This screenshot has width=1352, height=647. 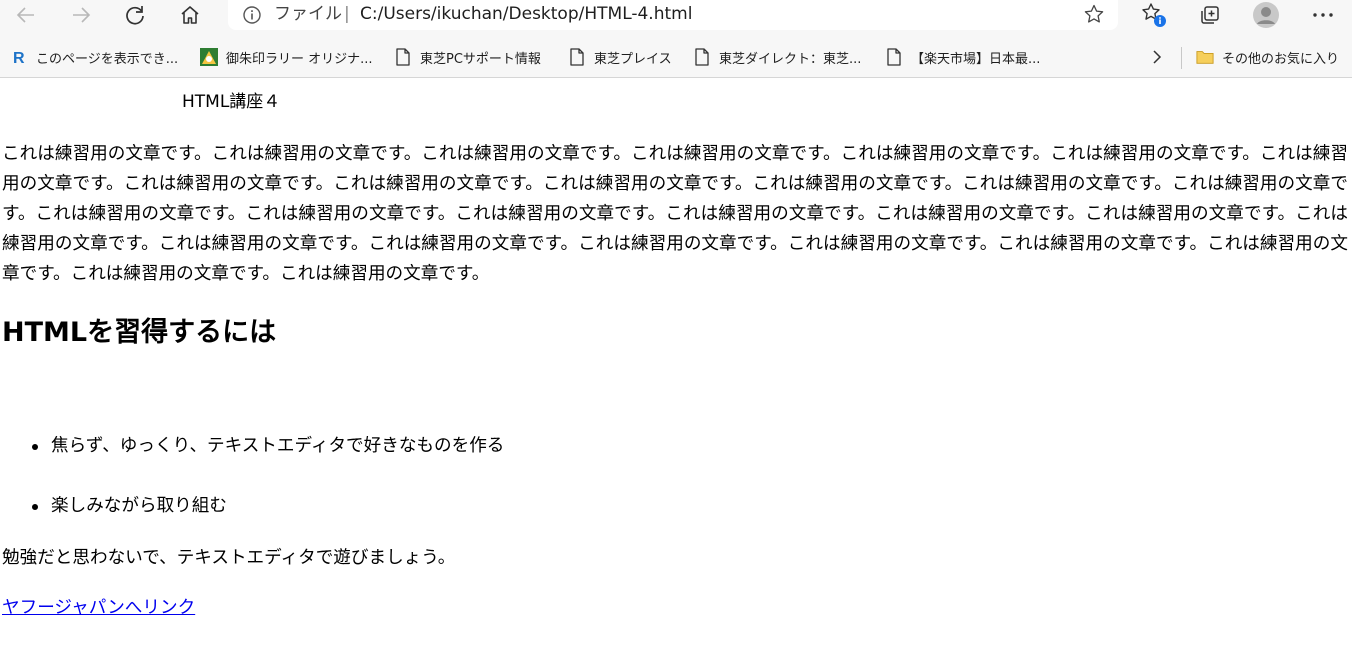 I want to click on forward-arrow-icon, so click(x=81, y=15).